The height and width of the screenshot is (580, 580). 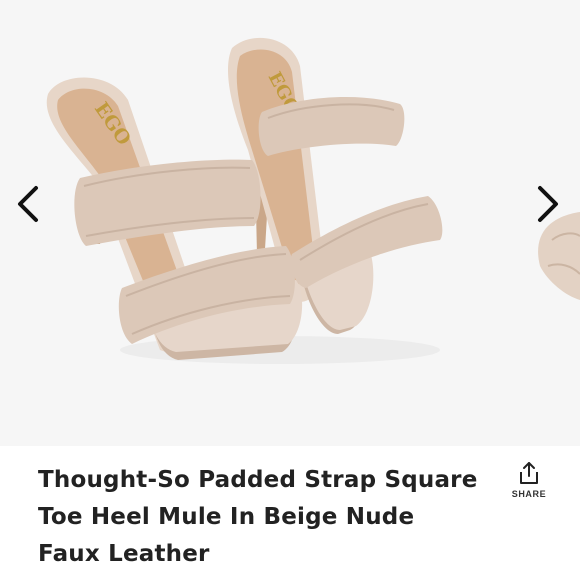 I want to click on next-image-button, so click(x=548, y=204).